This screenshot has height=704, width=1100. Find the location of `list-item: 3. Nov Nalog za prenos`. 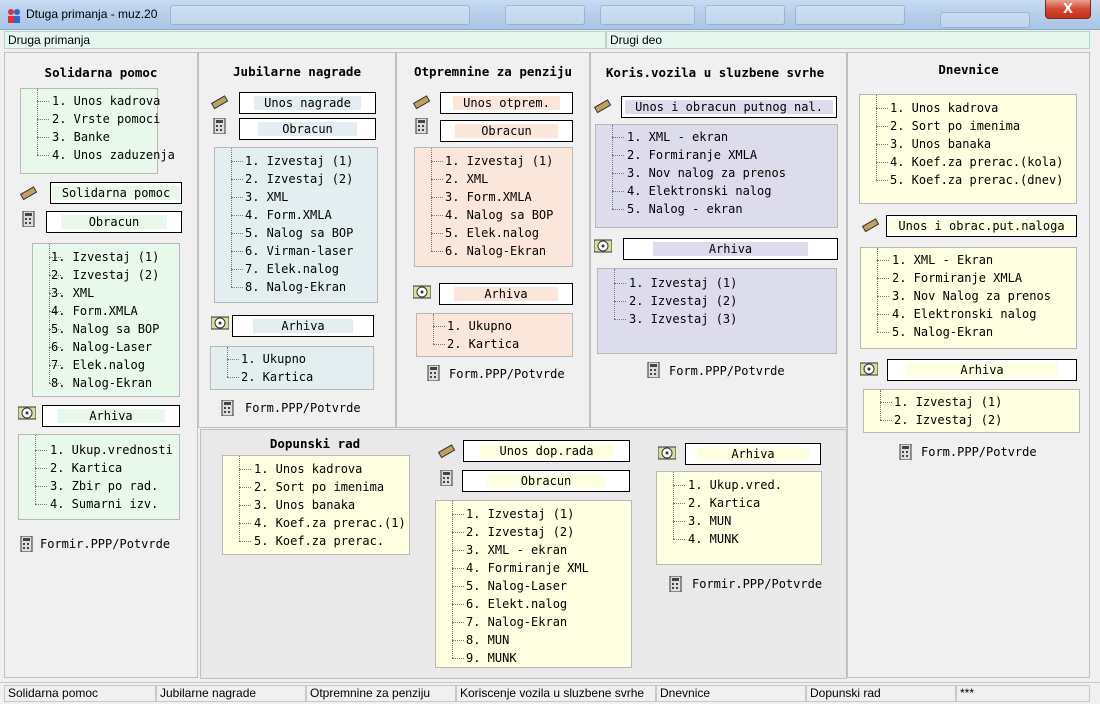

list-item: 3. Nov Nalog za prenos is located at coordinates (971, 296).